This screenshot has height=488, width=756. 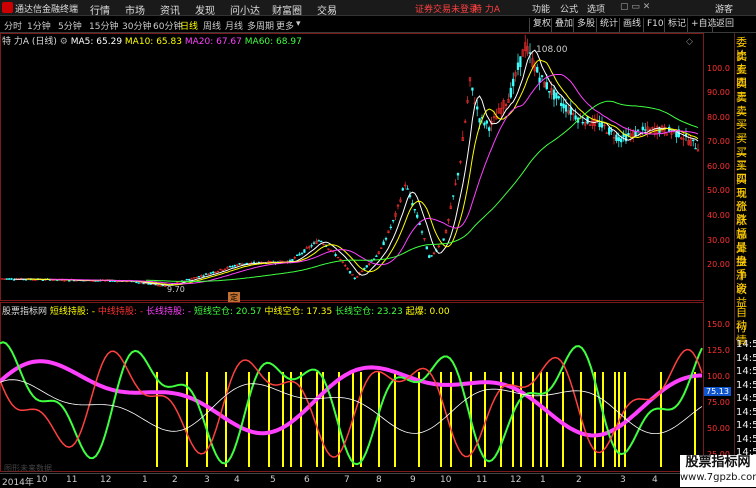 I want to click on tool-mark: 标记, so click(x=675, y=25).